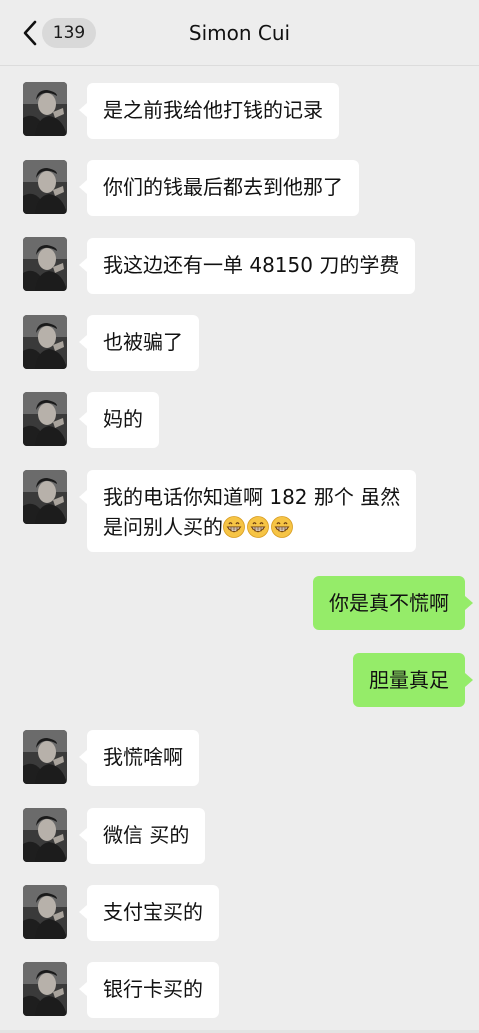  What do you see at coordinates (413, 680) in the screenshot?
I see `outgoing-message-bubble: 胆量真足` at bounding box center [413, 680].